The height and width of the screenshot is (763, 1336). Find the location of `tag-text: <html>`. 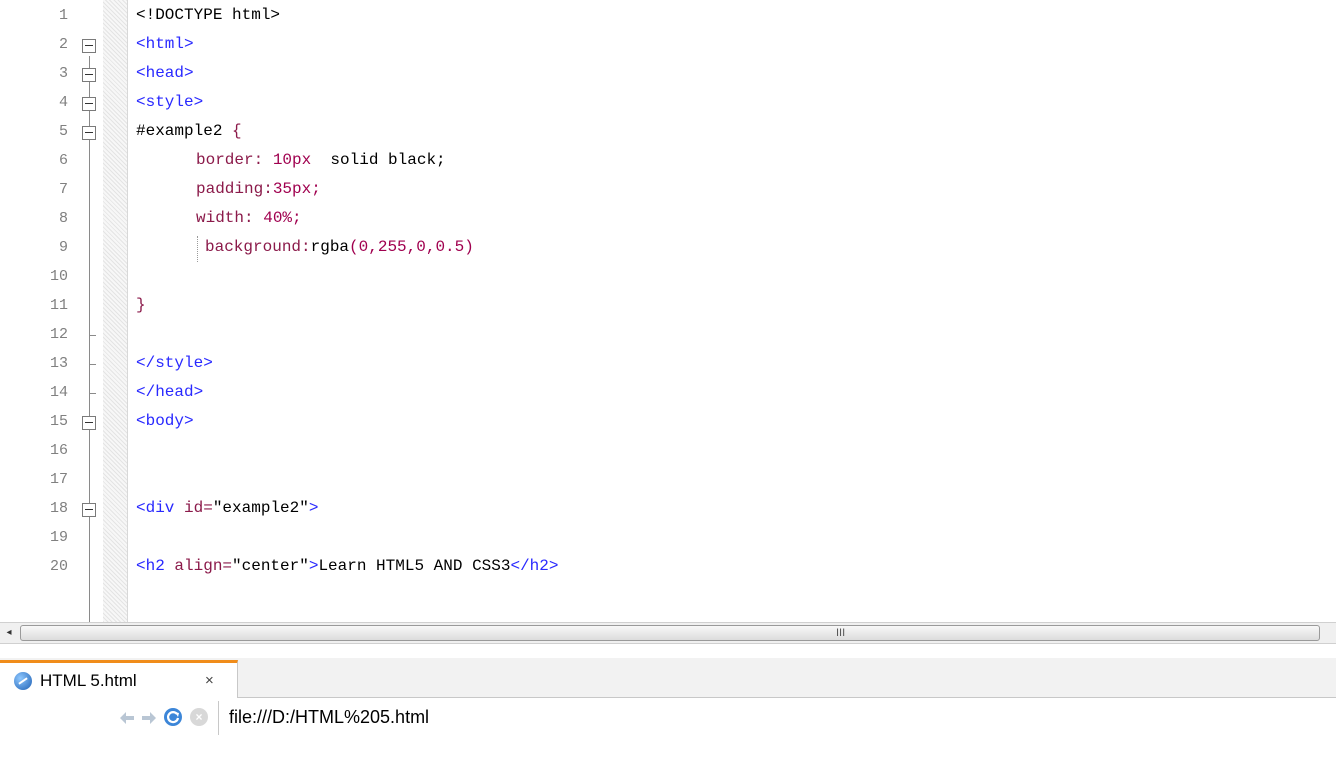

tag-text: <html> is located at coordinates (165, 44).